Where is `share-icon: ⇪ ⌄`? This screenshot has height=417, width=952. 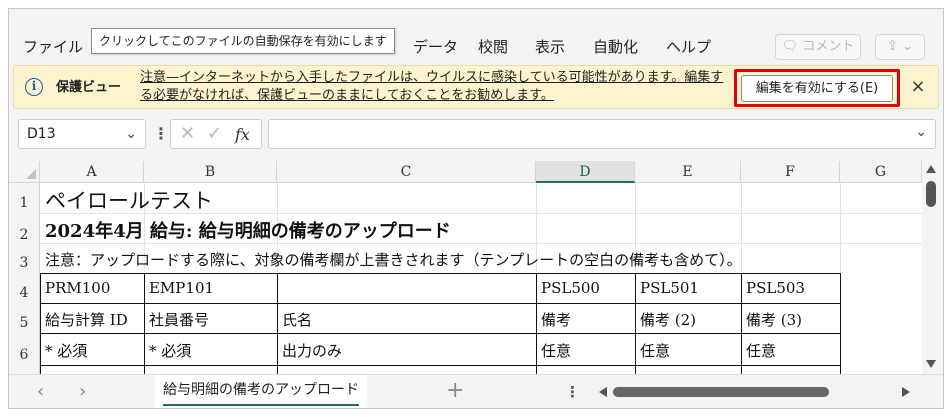 share-icon: ⇪ ⌄ is located at coordinates (900, 46).